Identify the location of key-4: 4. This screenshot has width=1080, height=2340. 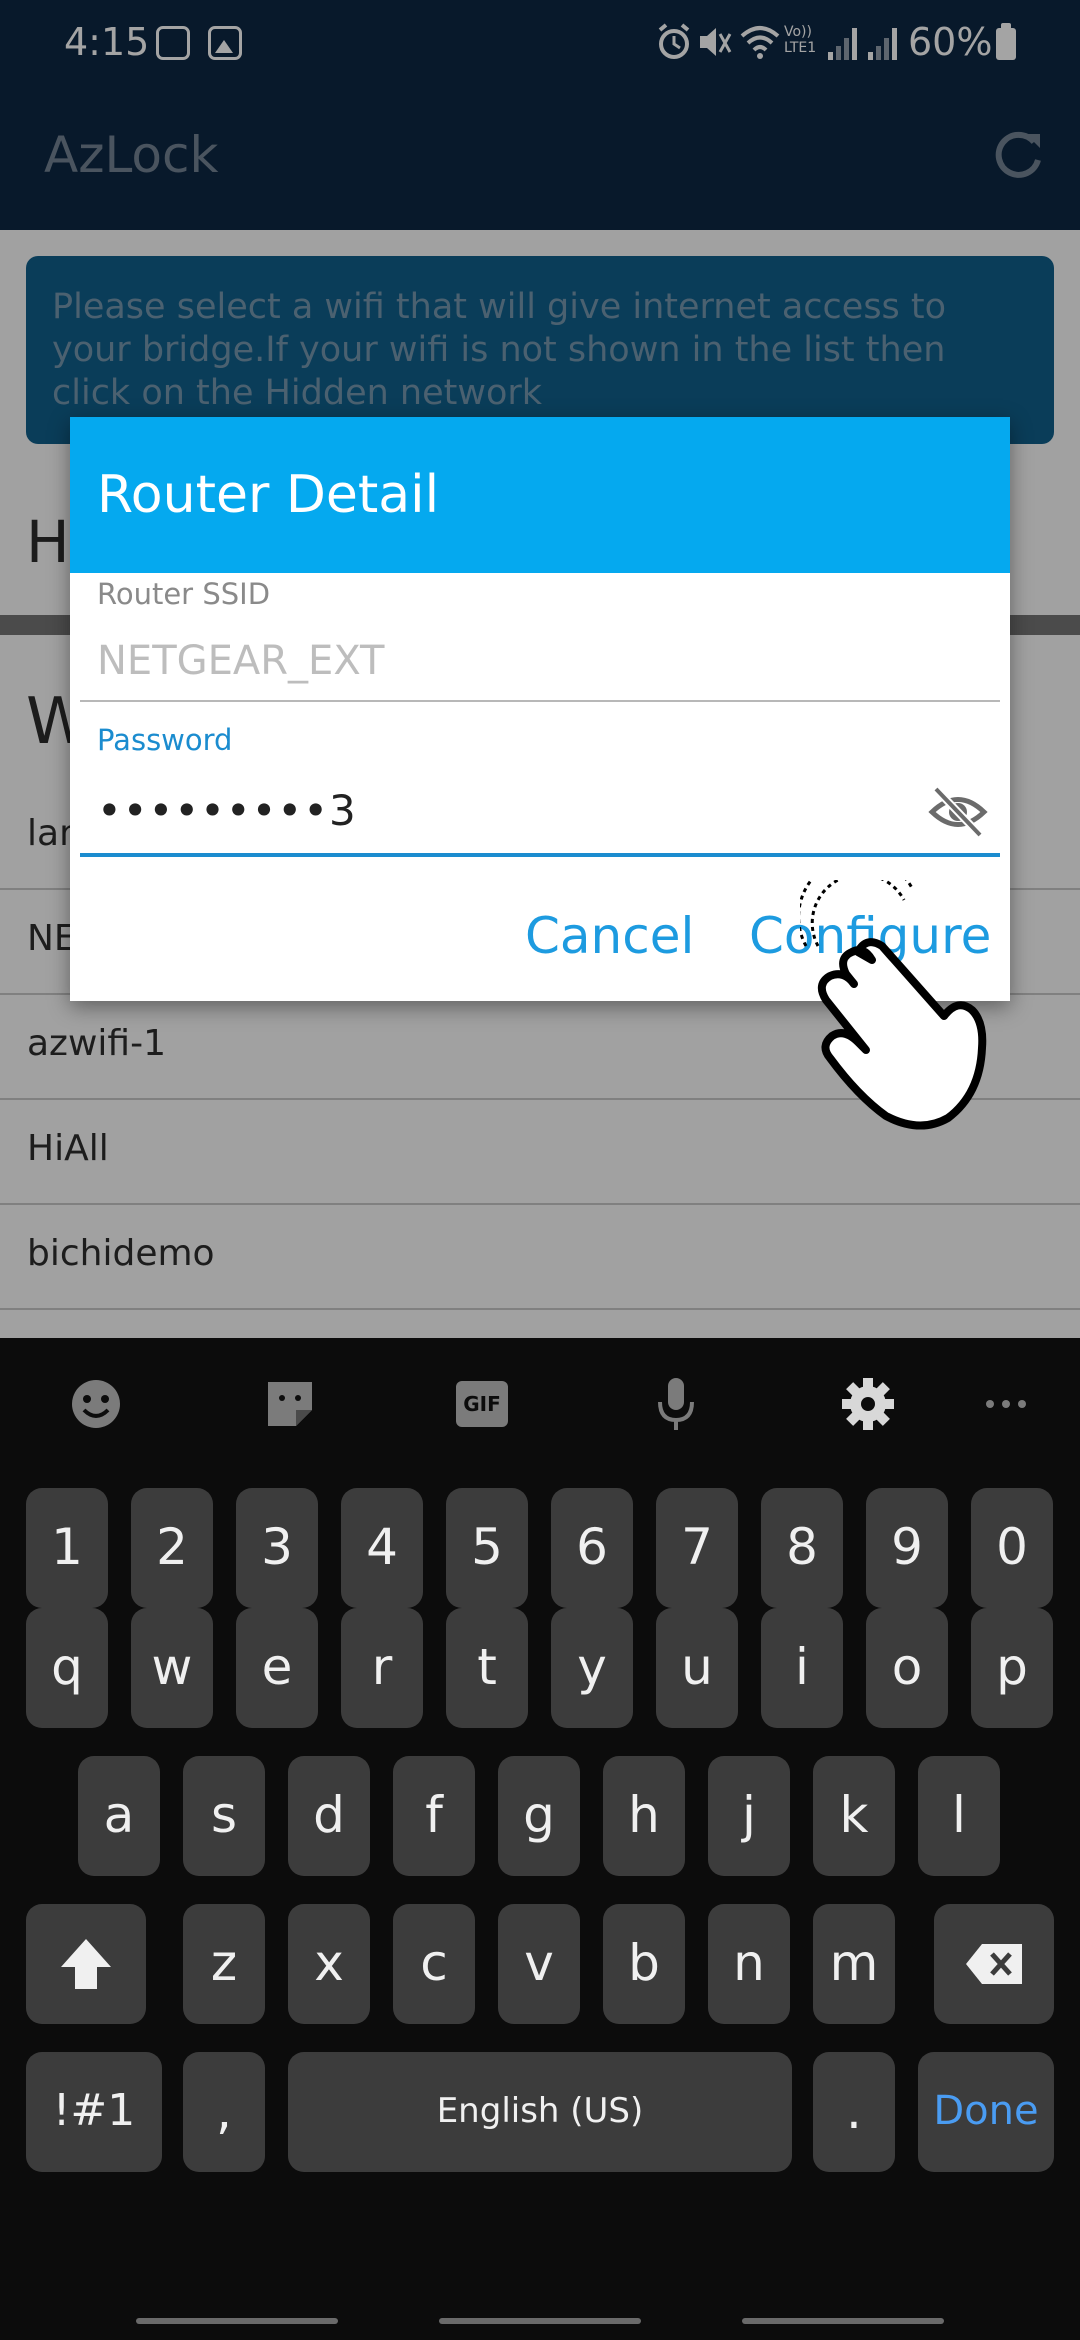
(382, 1548).